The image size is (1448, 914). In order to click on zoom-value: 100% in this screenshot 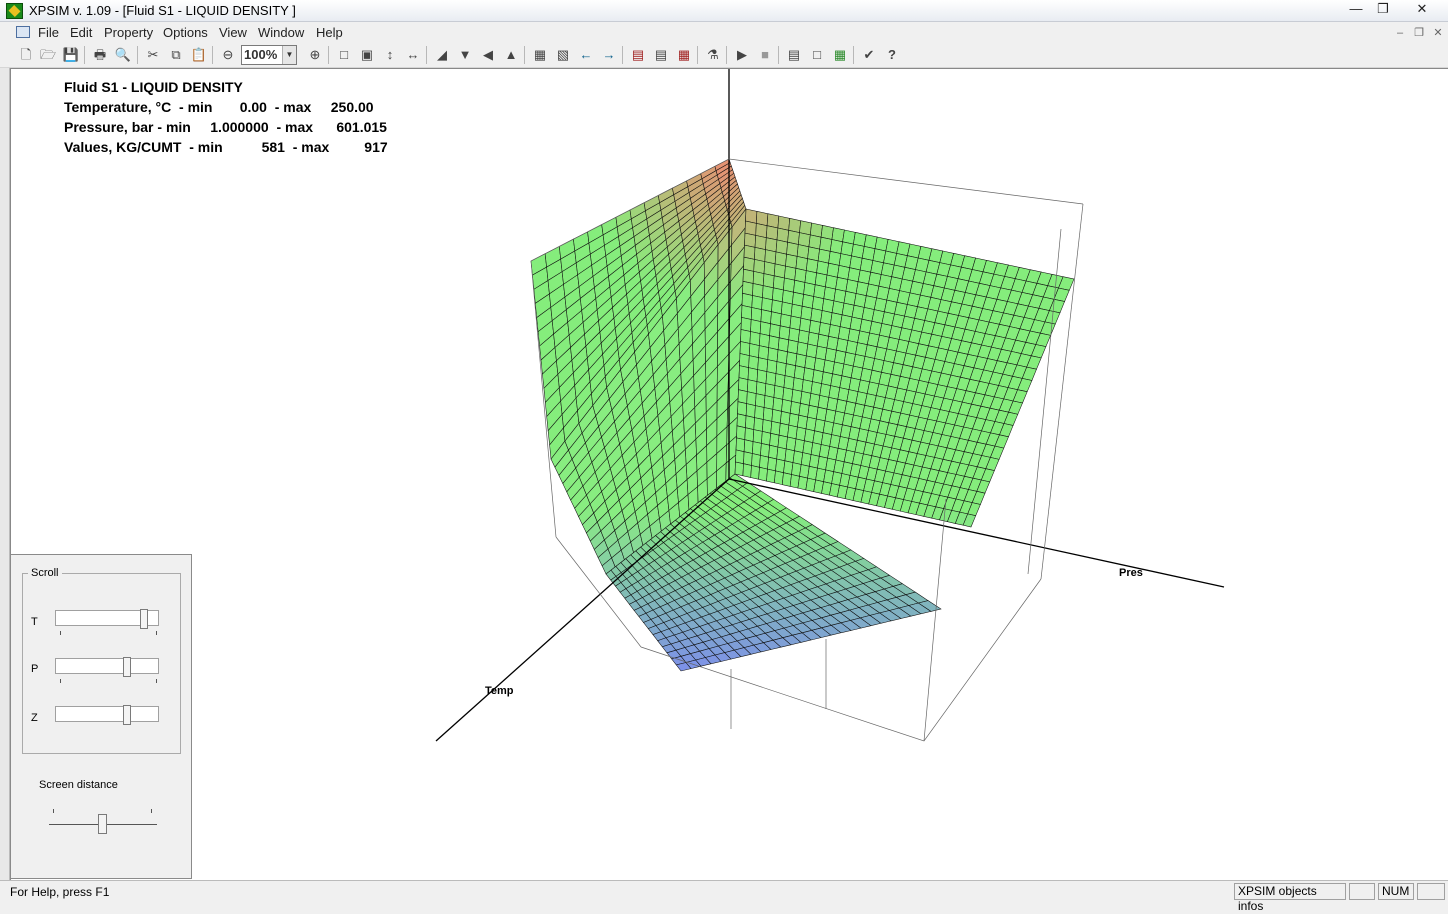, I will do `click(261, 54)`.